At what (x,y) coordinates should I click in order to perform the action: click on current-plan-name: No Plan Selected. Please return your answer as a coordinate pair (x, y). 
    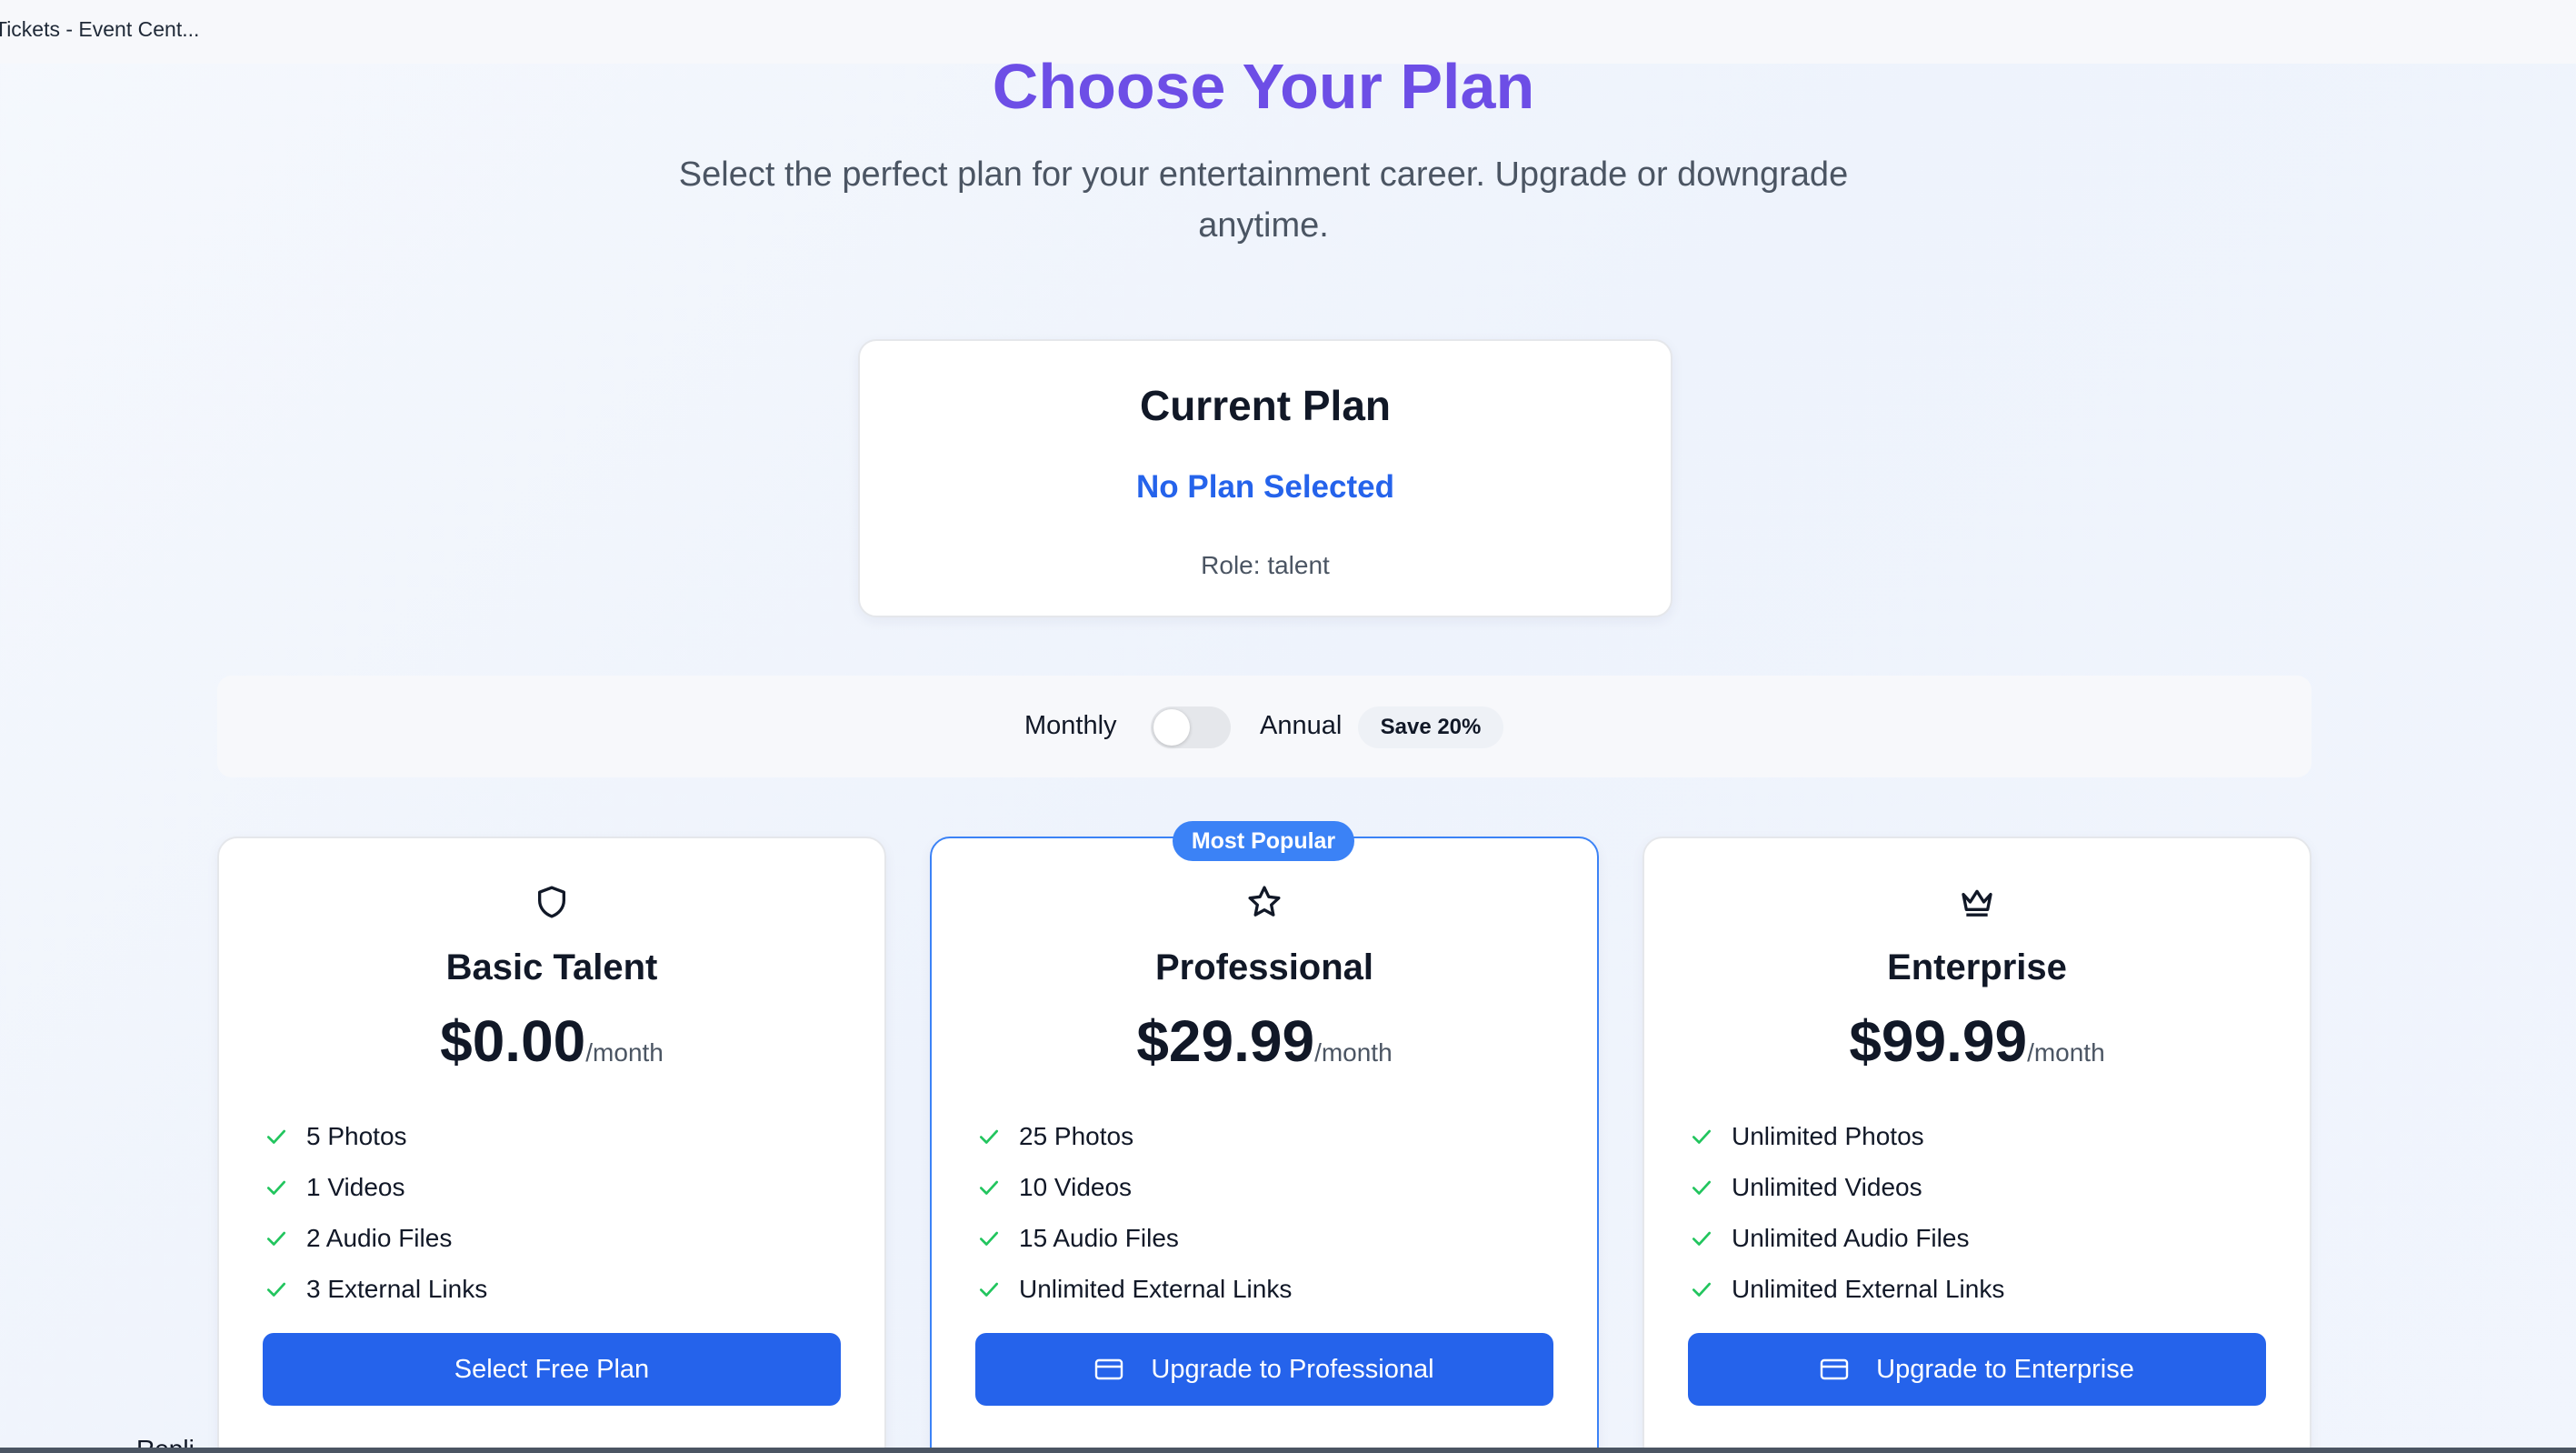
    Looking at the image, I should click on (1265, 487).